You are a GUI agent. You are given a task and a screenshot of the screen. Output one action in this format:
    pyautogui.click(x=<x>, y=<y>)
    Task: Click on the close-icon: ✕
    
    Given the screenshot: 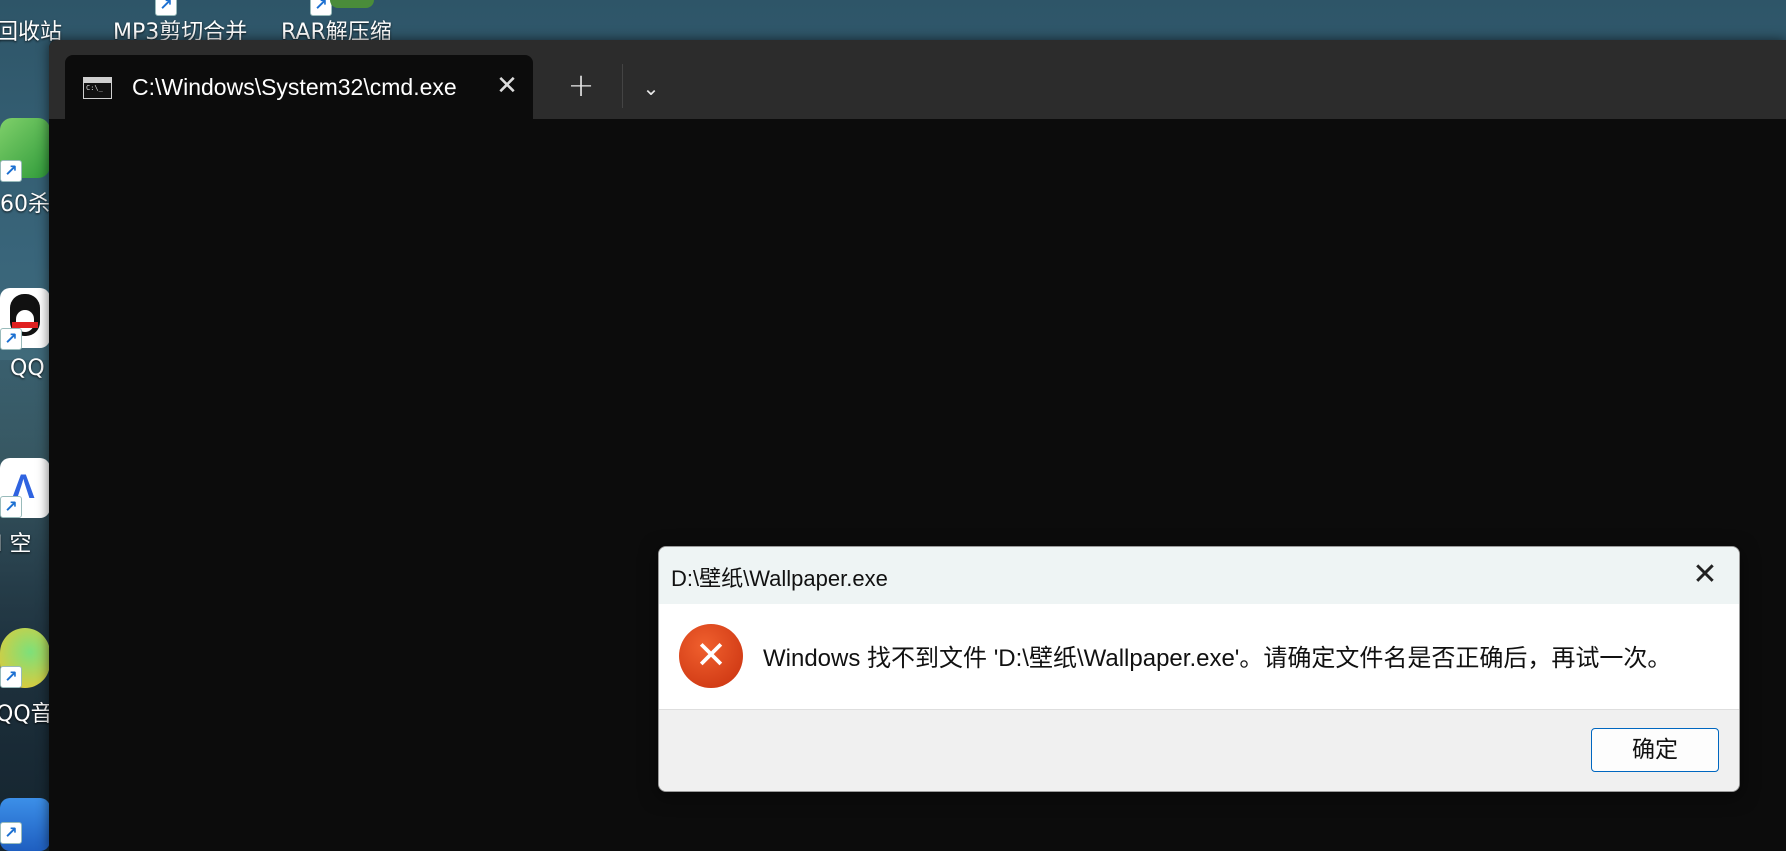 What is the action you would take?
    pyautogui.click(x=1705, y=575)
    